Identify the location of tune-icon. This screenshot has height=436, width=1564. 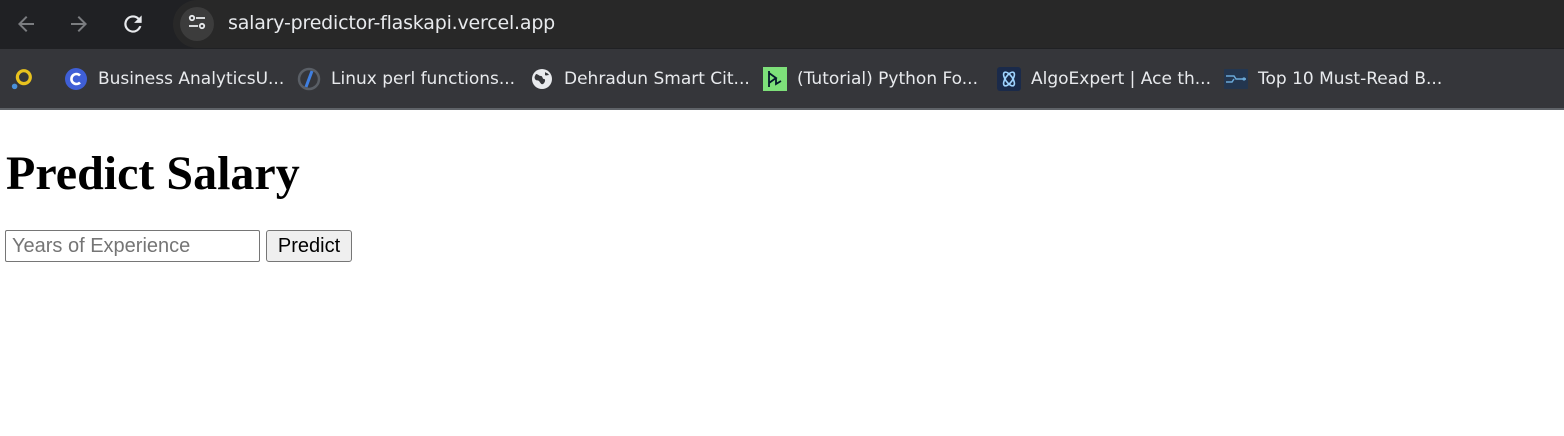
(197, 24).